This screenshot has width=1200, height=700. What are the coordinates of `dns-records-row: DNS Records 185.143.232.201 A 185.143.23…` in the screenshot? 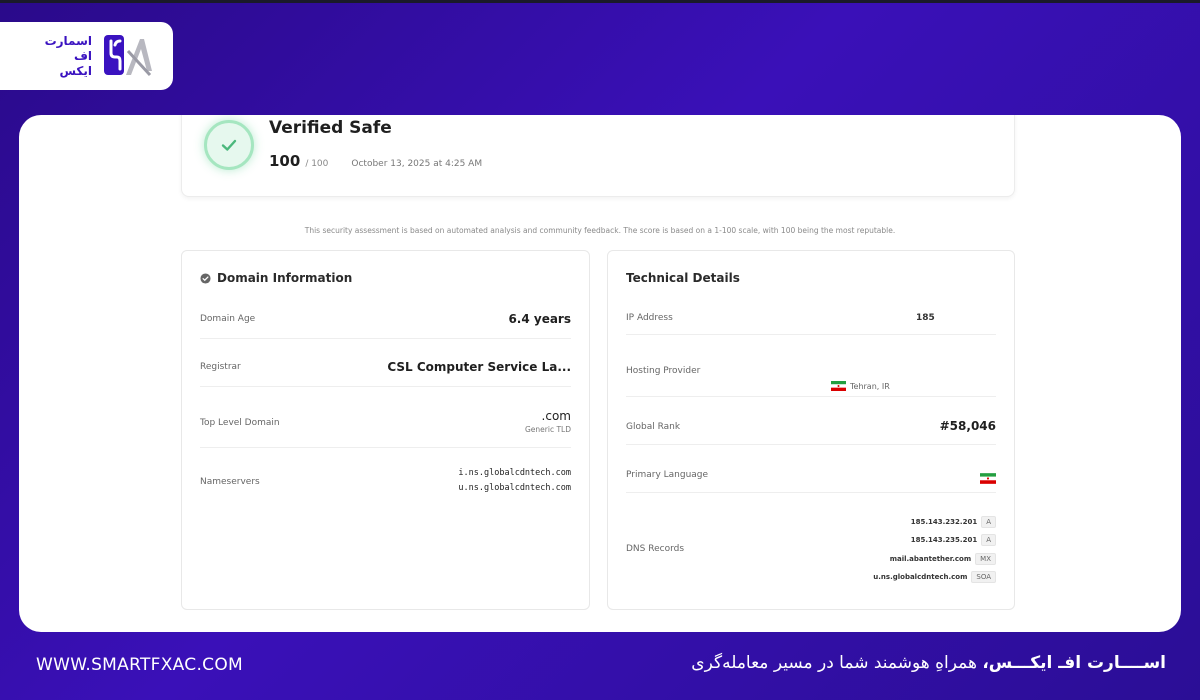 It's located at (811, 552).